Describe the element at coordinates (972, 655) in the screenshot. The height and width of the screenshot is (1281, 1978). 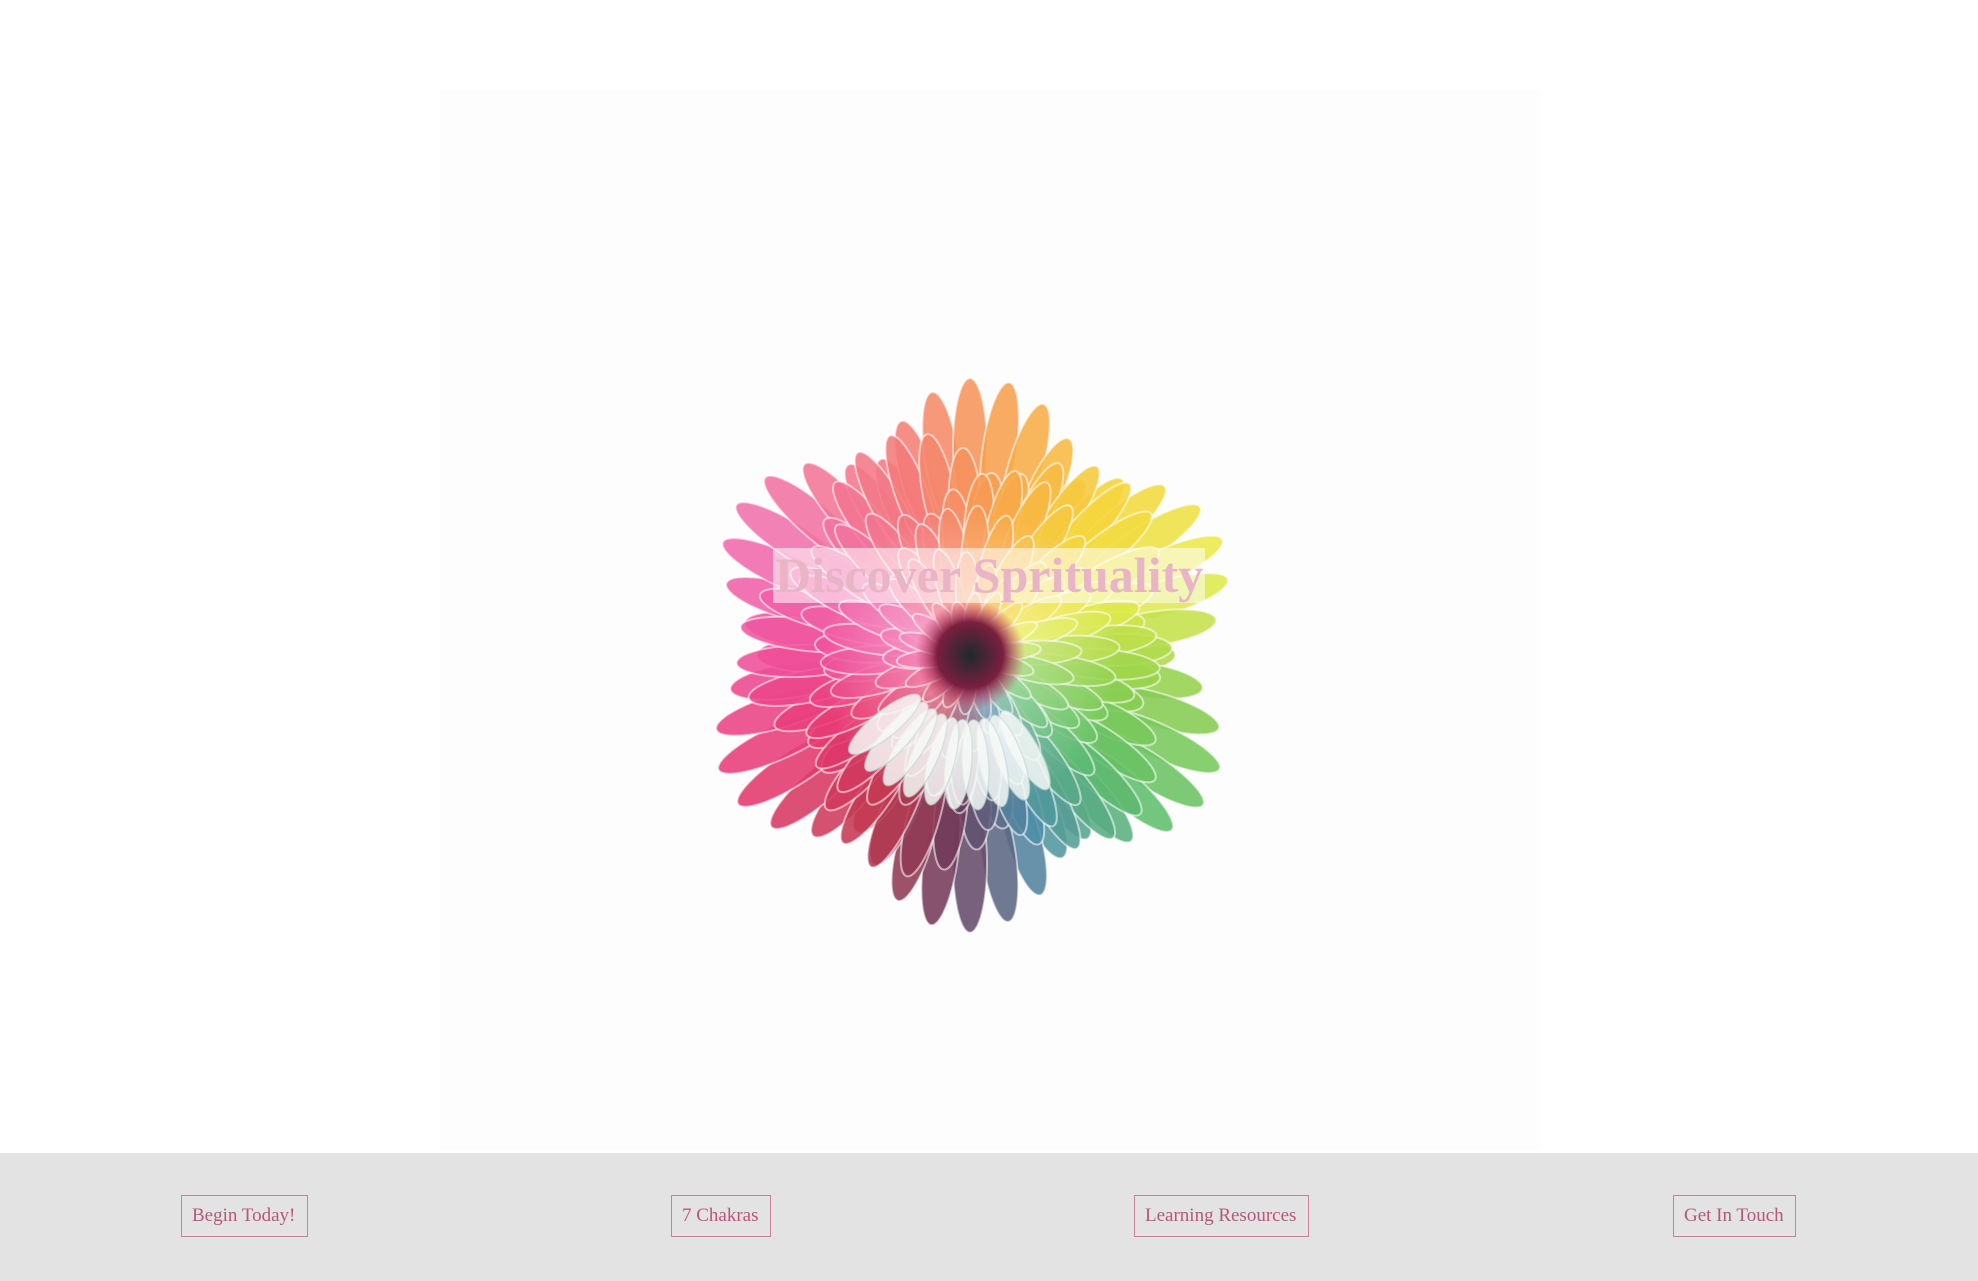
I see `flower-image` at that location.